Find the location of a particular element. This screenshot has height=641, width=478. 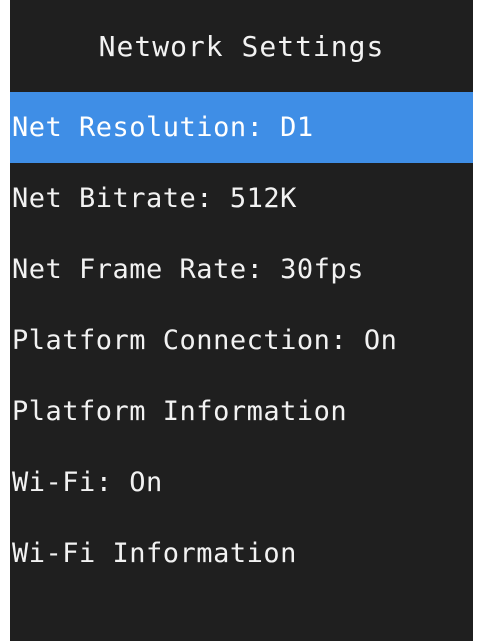

menu-item-wifi: Wi-Fi: On is located at coordinates (241, 482).